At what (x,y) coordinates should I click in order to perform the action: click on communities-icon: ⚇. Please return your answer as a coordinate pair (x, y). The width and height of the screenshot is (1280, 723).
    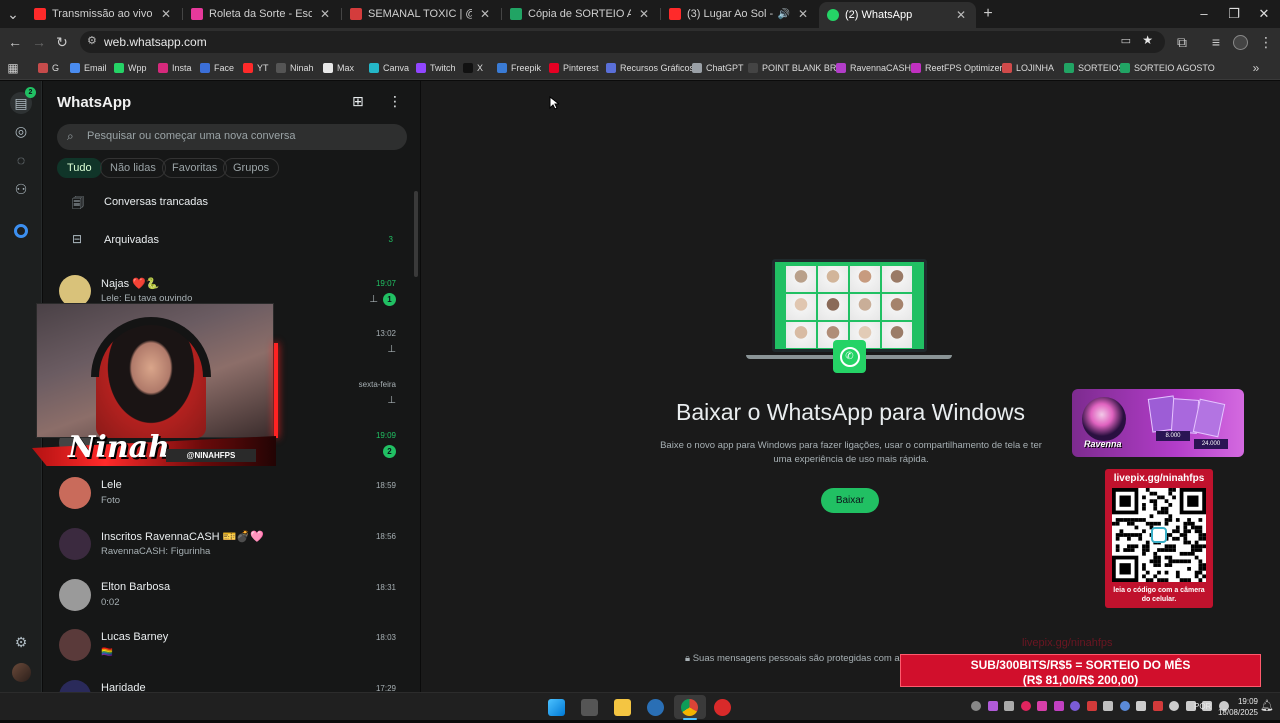
    Looking at the image, I should click on (21, 189).